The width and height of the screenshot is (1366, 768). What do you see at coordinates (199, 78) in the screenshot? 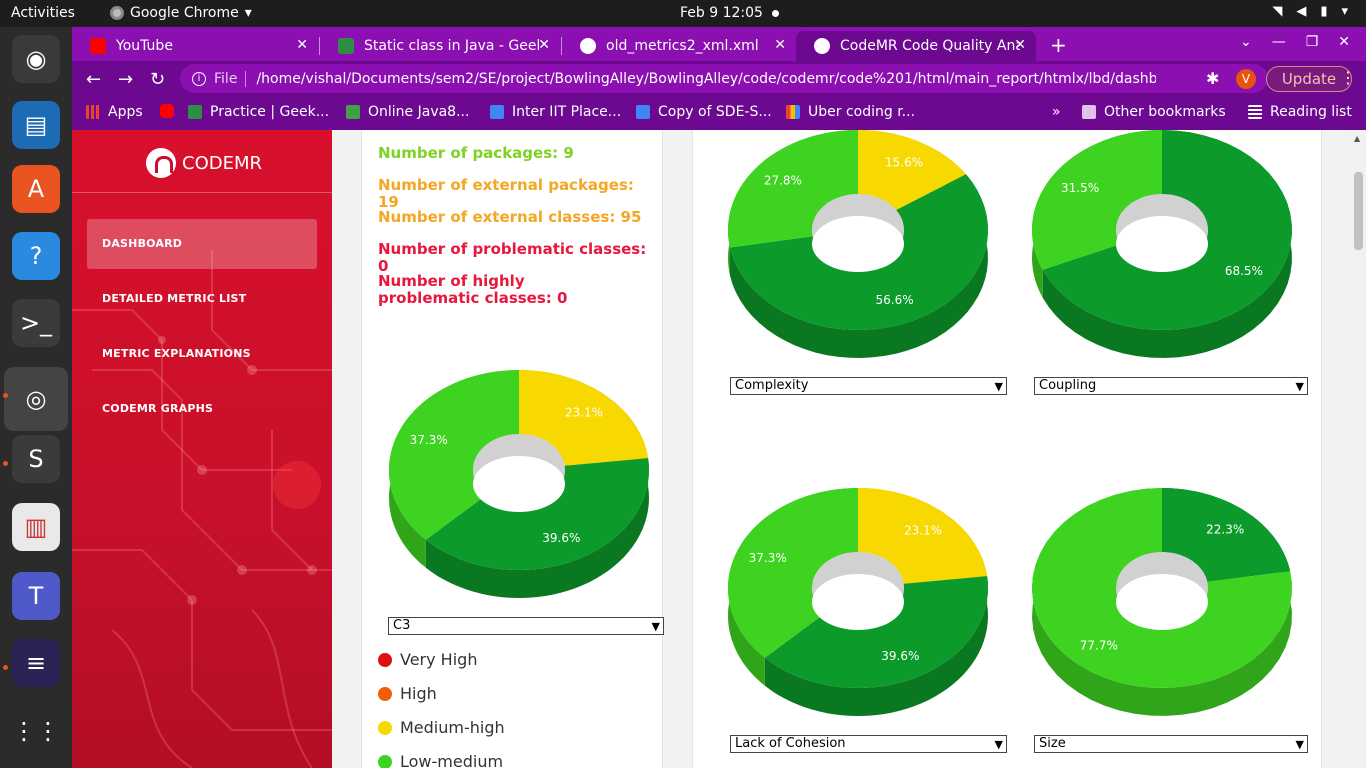
I see `info-icon: i` at bounding box center [199, 78].